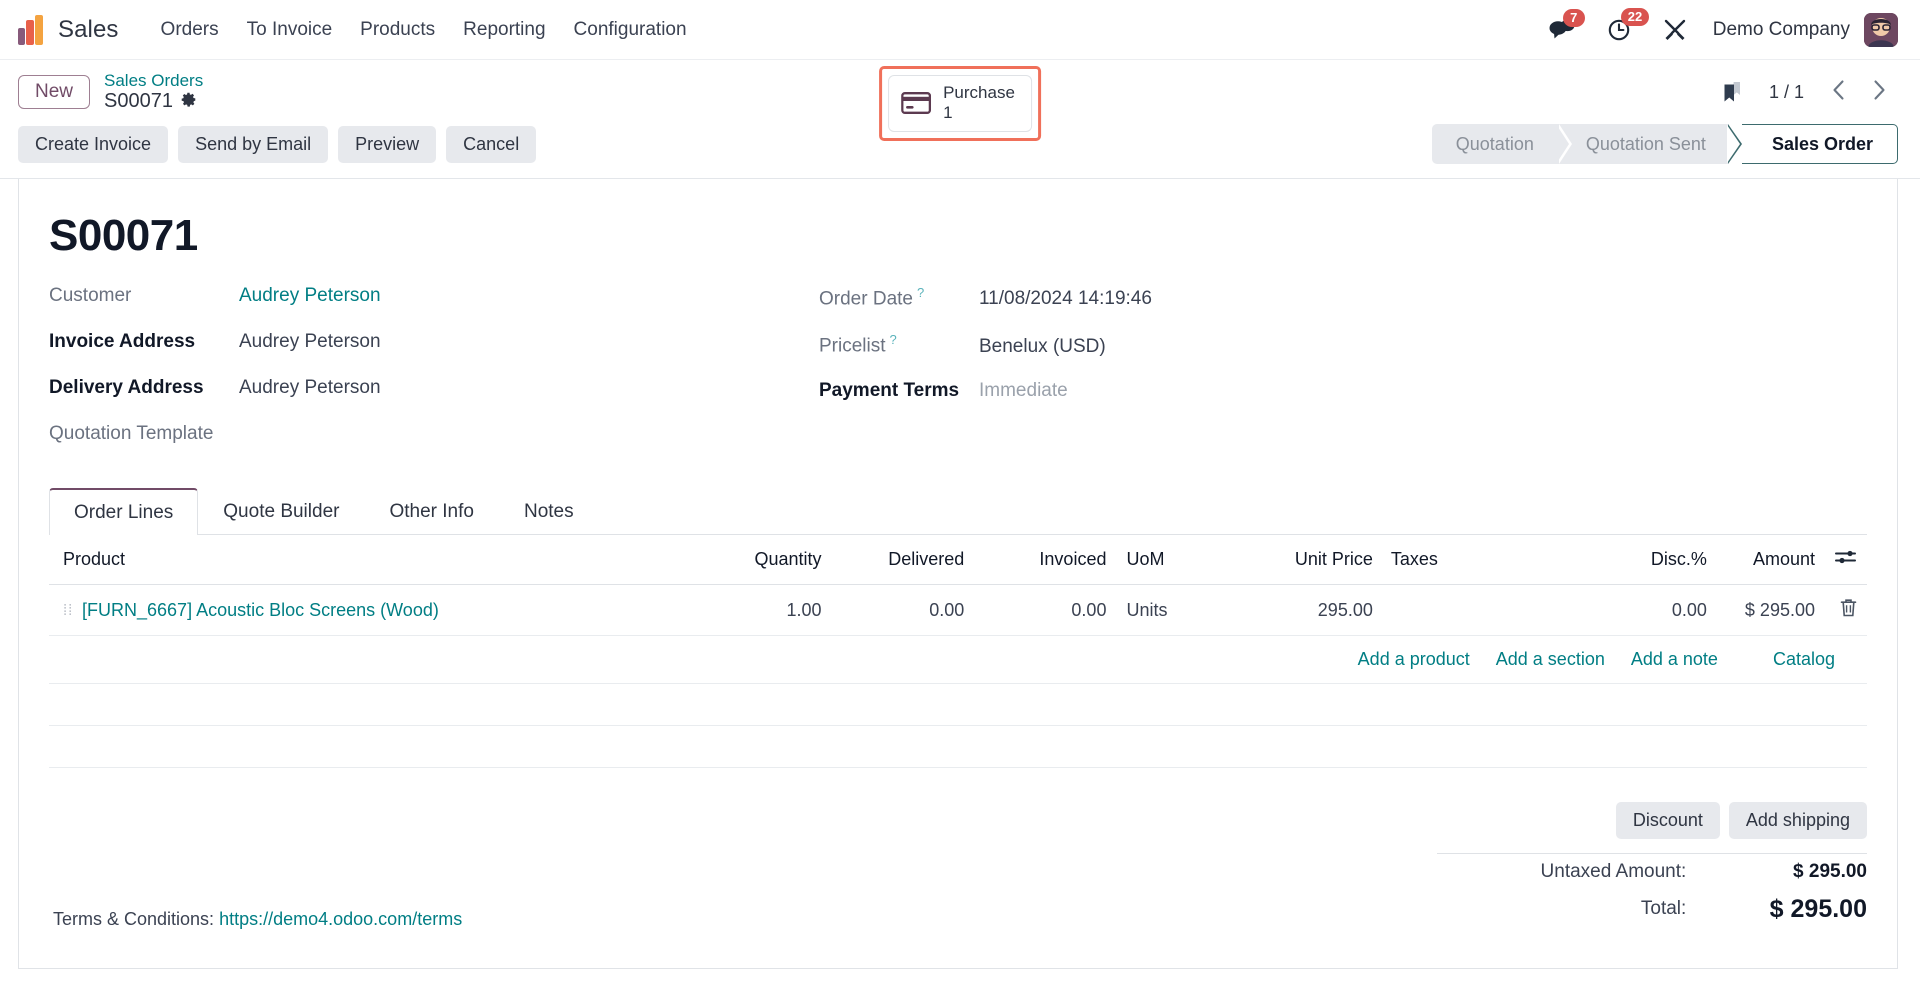 The image size is (1920, 995). I want to click on control-panel-top: New Sales Orders S00071 Purchase 1 1 / 1, so click(960, 100).